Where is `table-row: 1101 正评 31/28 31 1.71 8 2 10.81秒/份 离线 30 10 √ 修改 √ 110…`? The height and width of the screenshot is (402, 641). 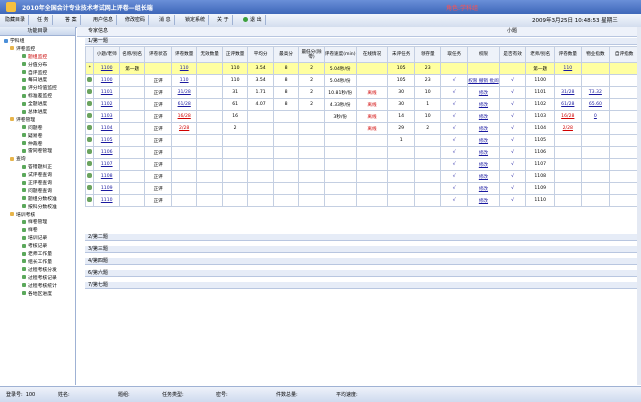 table-row: 1101 正评 31/28 31 1.71 8 2 10.81秒/份 离线 30 10 √ 修改 √ 110… is located at coordinates (361, 92).